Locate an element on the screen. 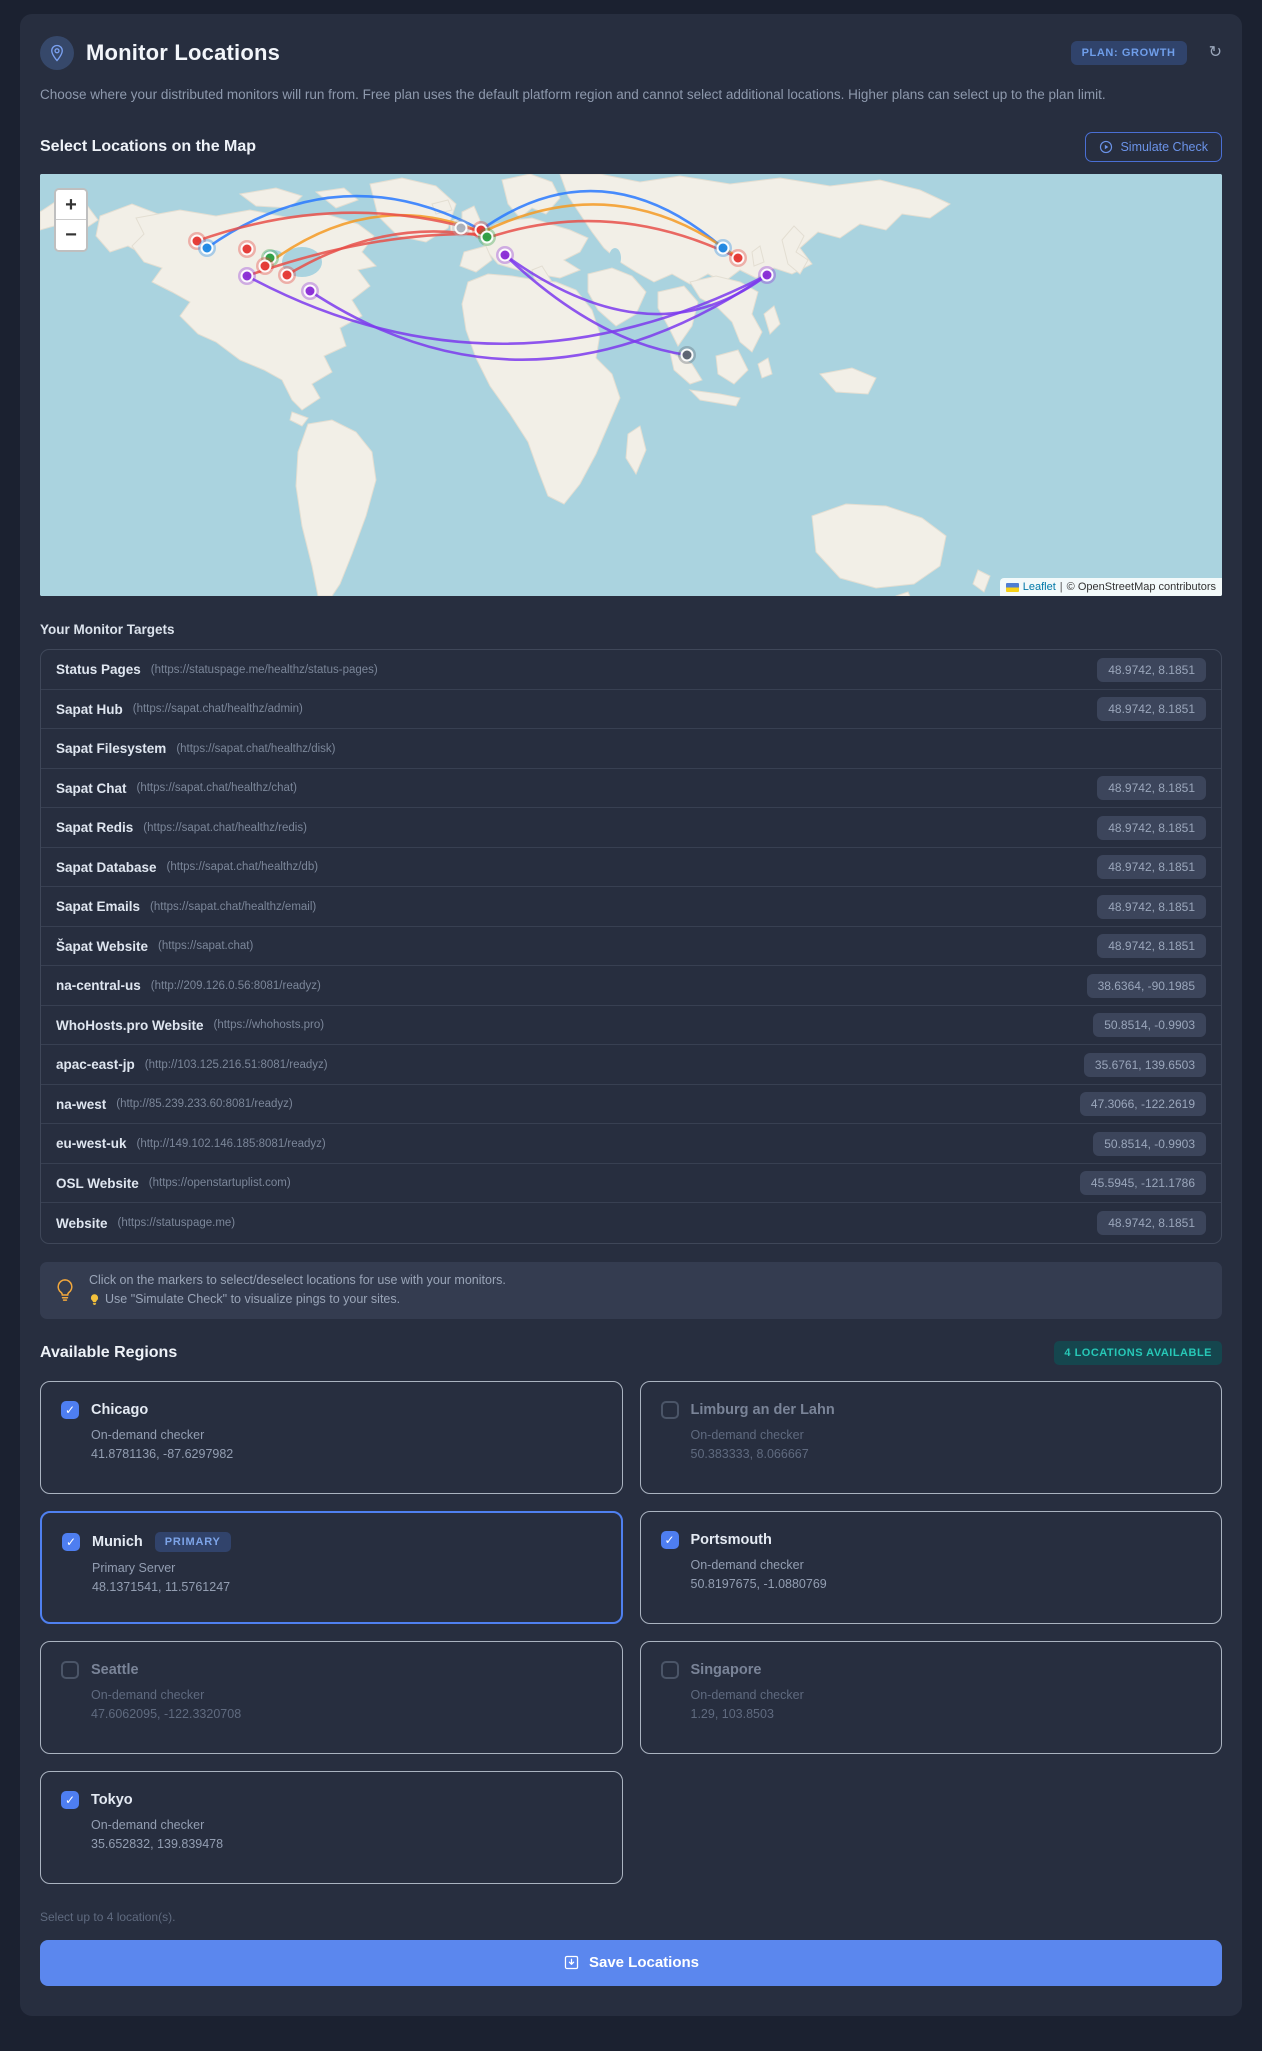 The image size is (1262, 2051). target-coords-badge: 38.6364, -90.1985 is located at coordinates (1146, 985).